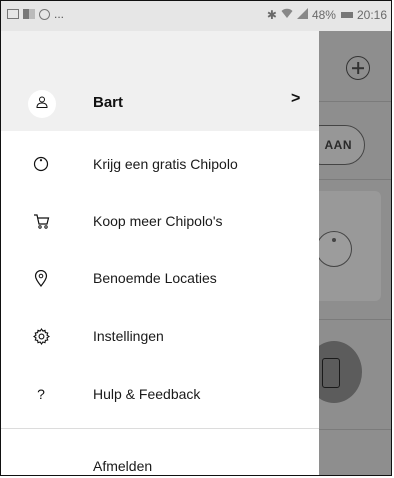  What do you see at coordinates (165, 164) in the screenshot?
I see `menu-item-label: Krijg een gratis Chipolo` at bounding box center [165, 164].